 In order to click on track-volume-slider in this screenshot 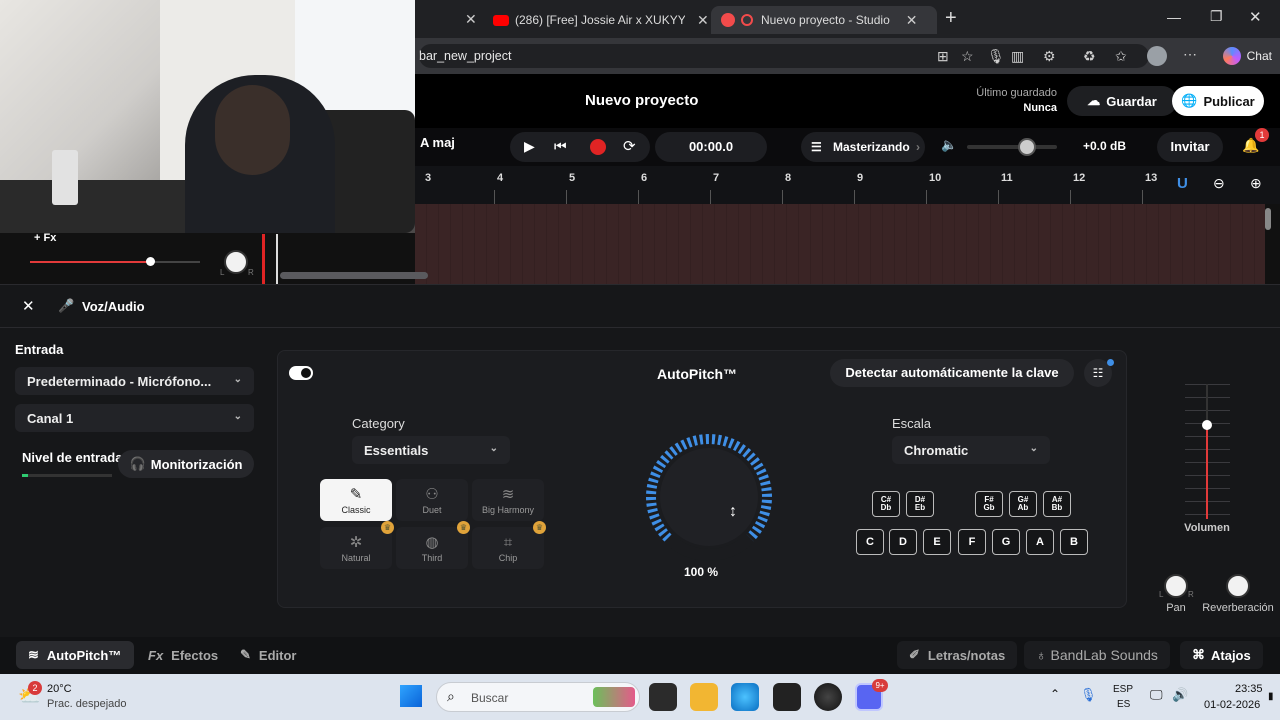, I will do `click(90, 262)`.